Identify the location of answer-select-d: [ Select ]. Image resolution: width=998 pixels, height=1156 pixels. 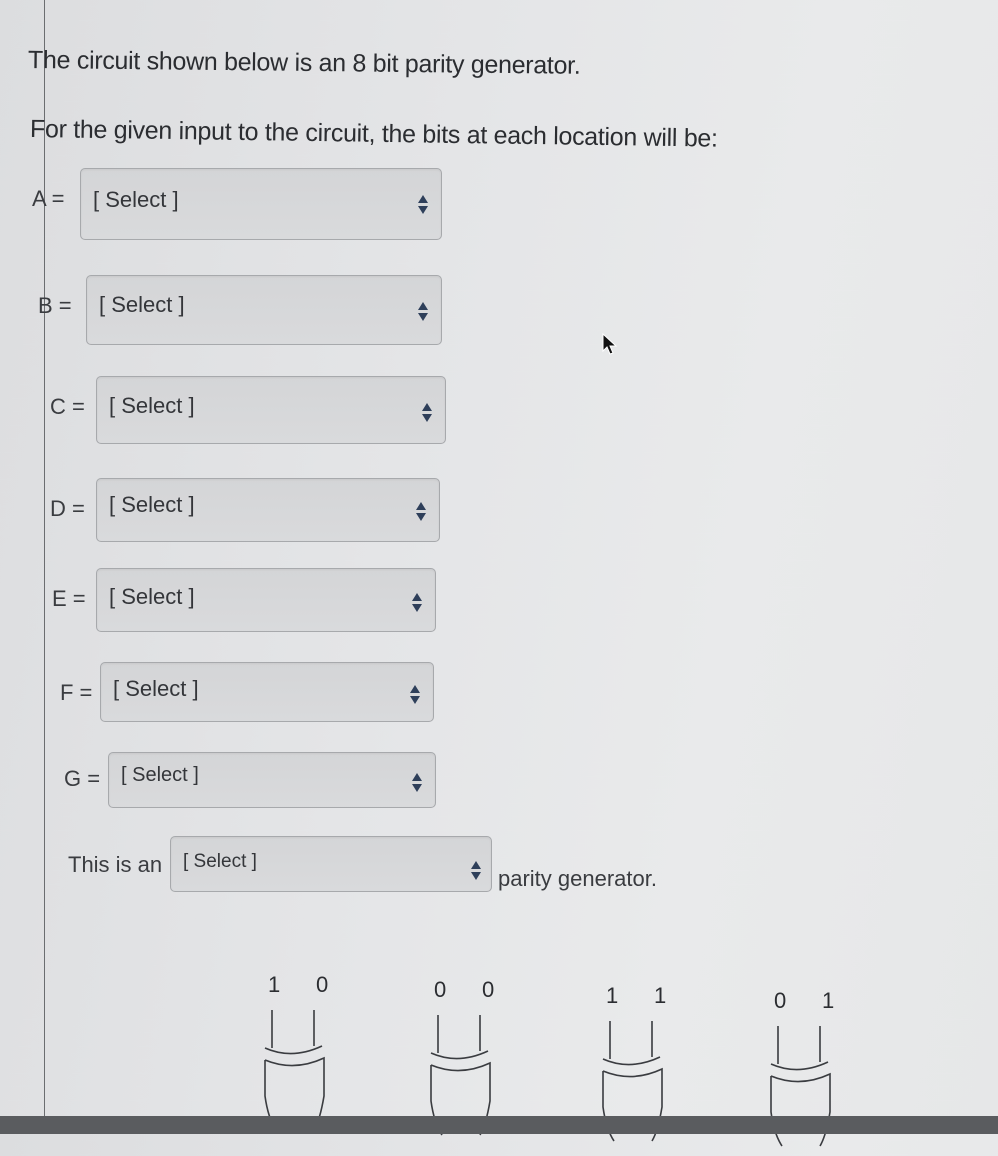
(268, 510).